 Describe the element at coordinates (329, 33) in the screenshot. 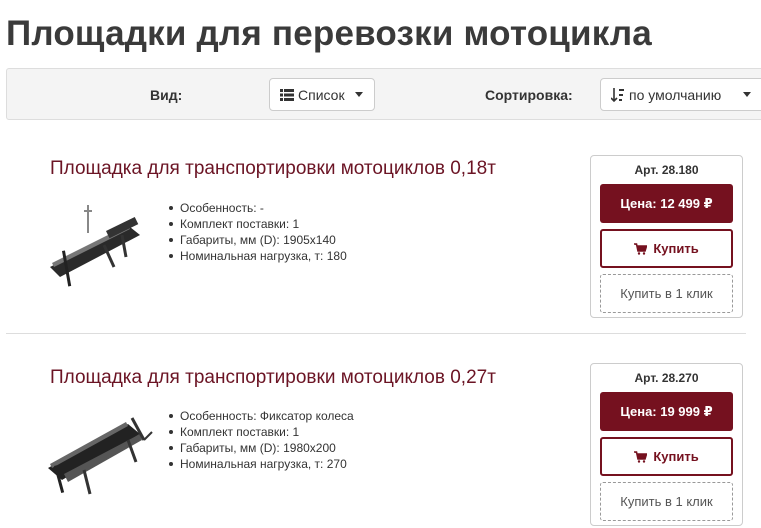

I see `page-title: Площадки для перевозки мотоцикла` at that location.